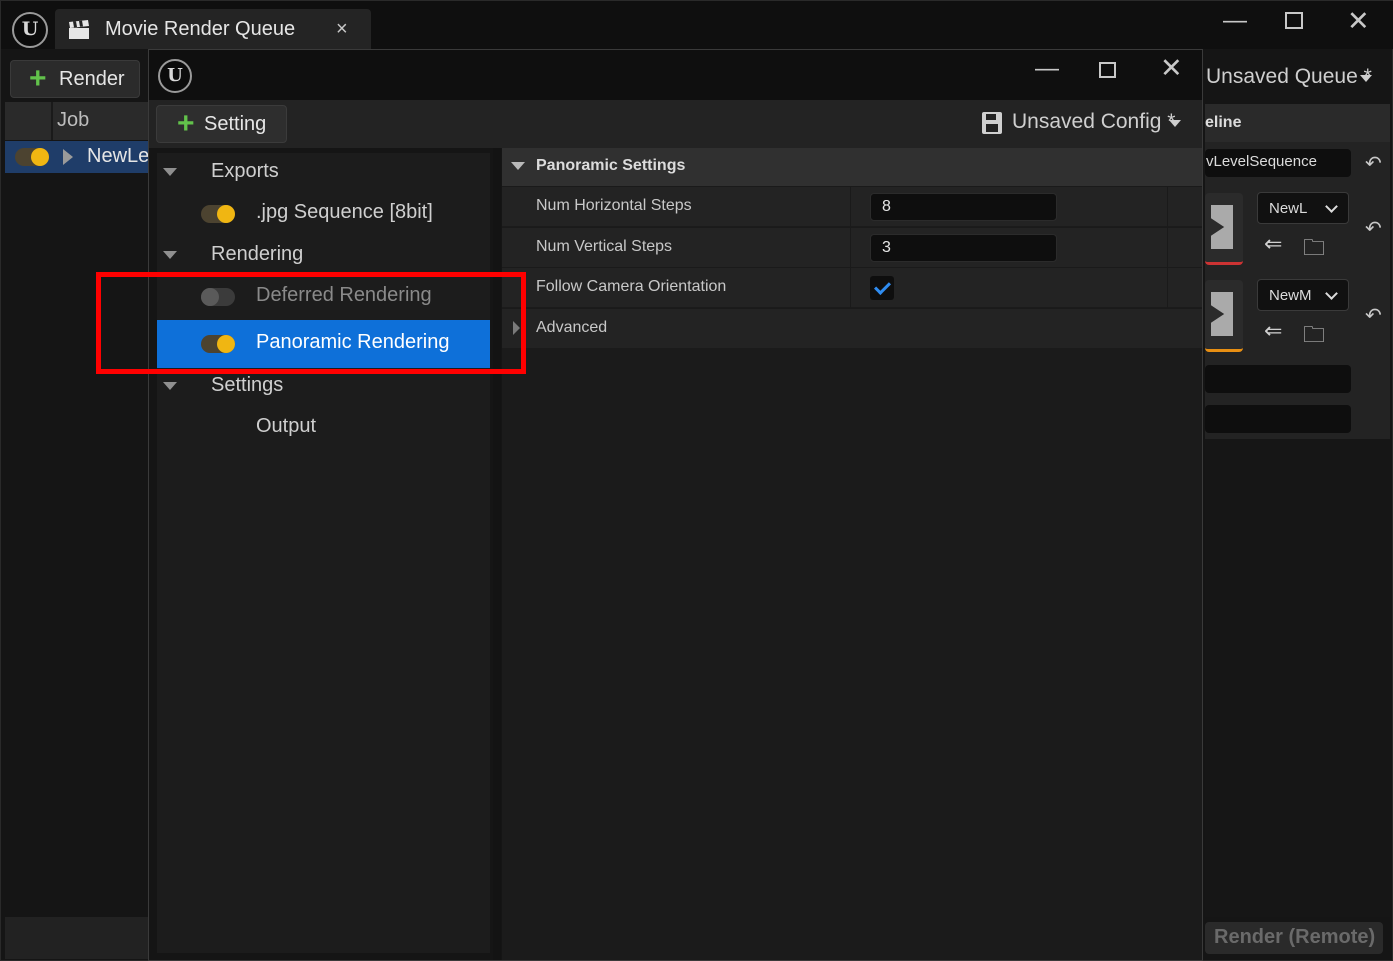 The height and width of the screenshot is (961, 1393). Describe the element at coordinates (1289, 77) in the screenshot. I see `queue-dropdown: Unsaved Queue *` at that location.